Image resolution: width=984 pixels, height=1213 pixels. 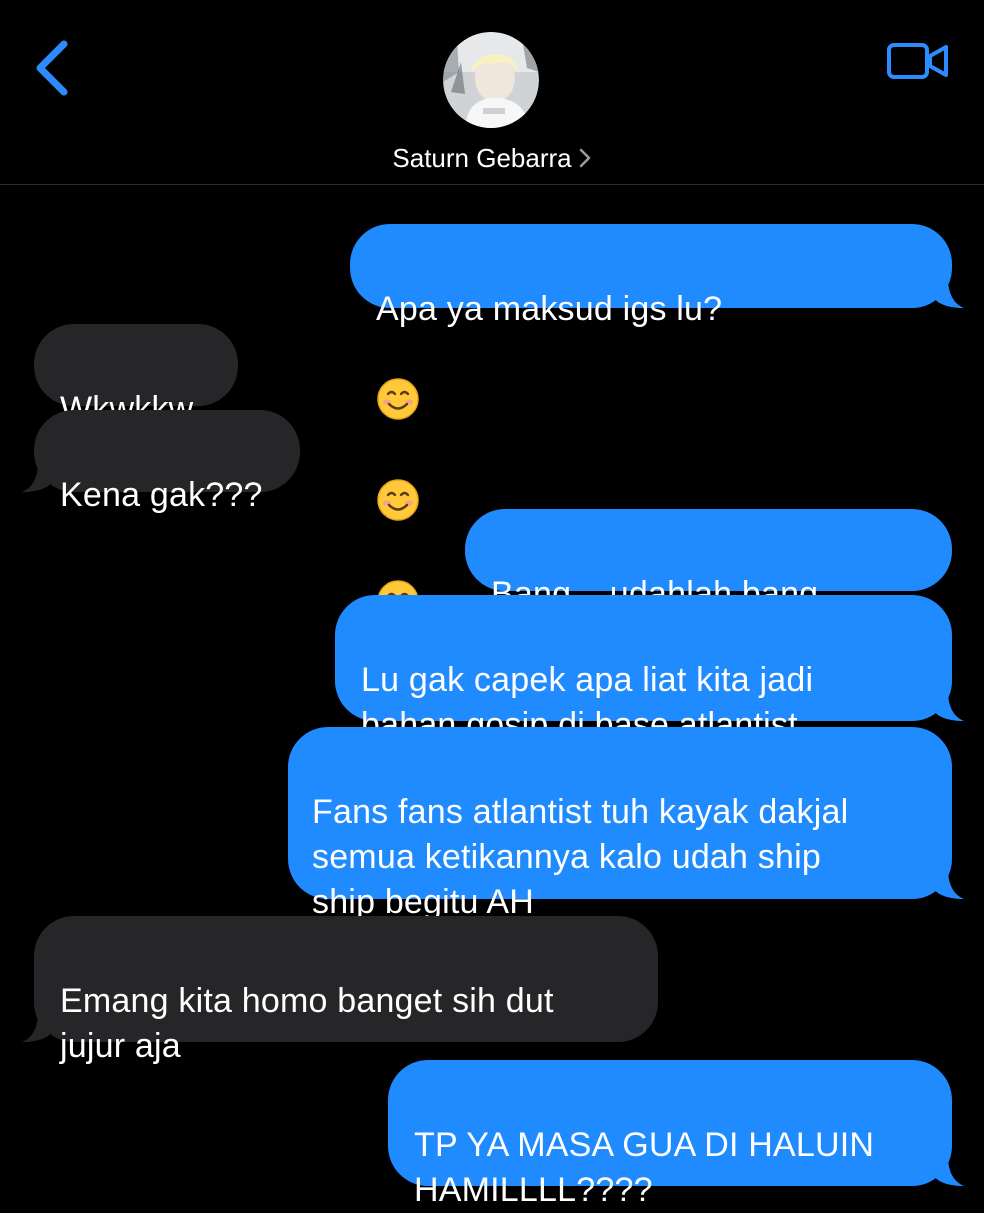 I want to click on message-bubble-incoming: Emang kita homo banget sih dut jujur aja, so click(x=340, y=990).